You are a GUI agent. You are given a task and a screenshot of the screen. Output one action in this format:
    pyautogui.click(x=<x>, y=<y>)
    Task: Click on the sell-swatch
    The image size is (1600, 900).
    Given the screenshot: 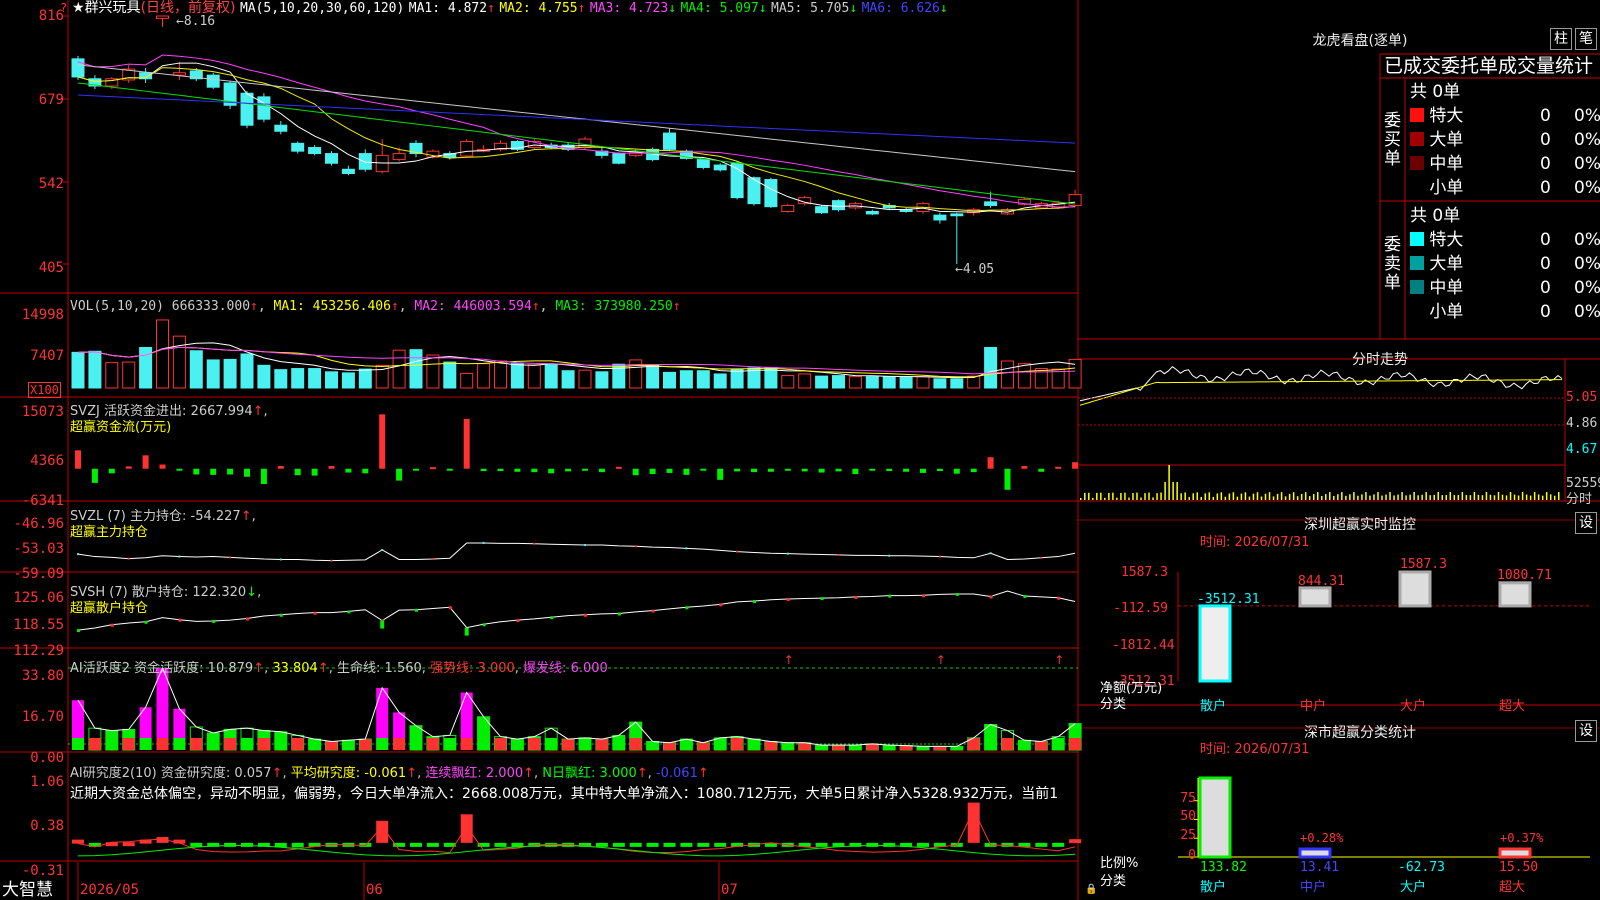 What is the action you would take?
    pyautogui.click(x=1417, y=239)
    